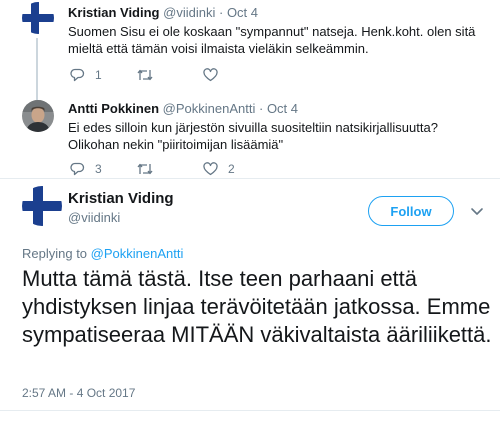 Image resolution: width=500 pixels, height=437 pixels. Describe the element at coordinates (137, 253) in the screenshot. I see `replying-to-link: @PokkinenAntti` at that location.